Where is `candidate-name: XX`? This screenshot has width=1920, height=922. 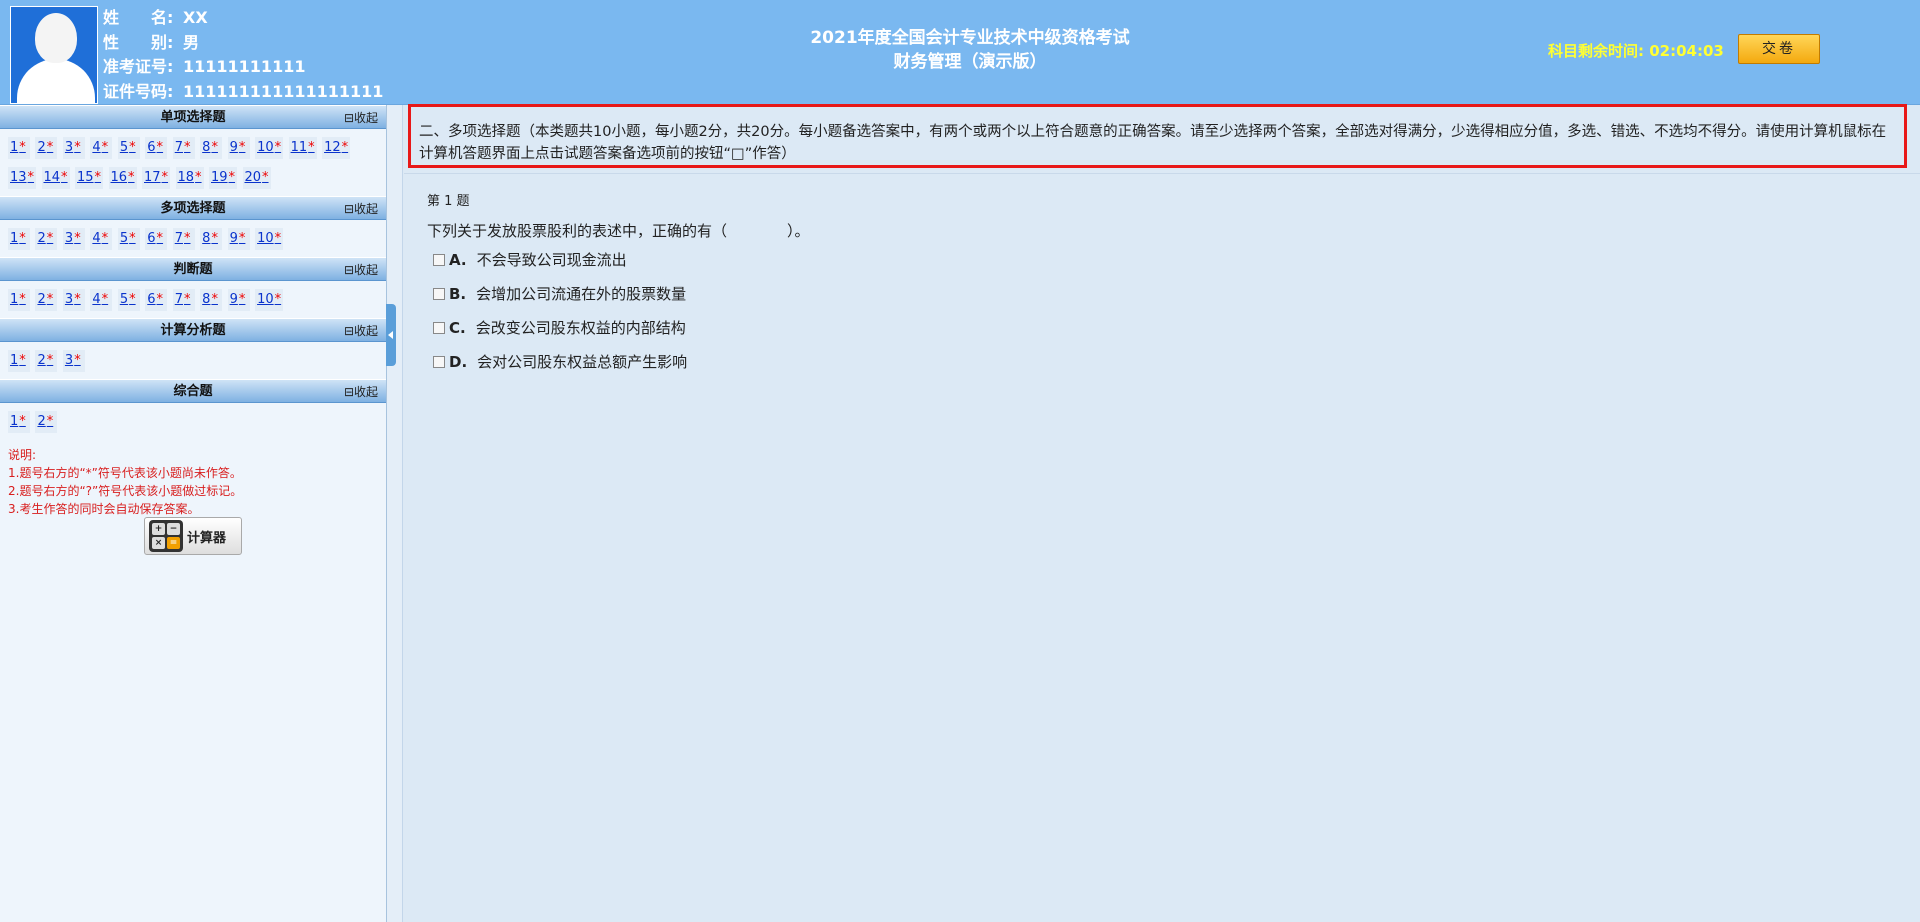 candidate-name: XX is located at coordinates (195, 17).